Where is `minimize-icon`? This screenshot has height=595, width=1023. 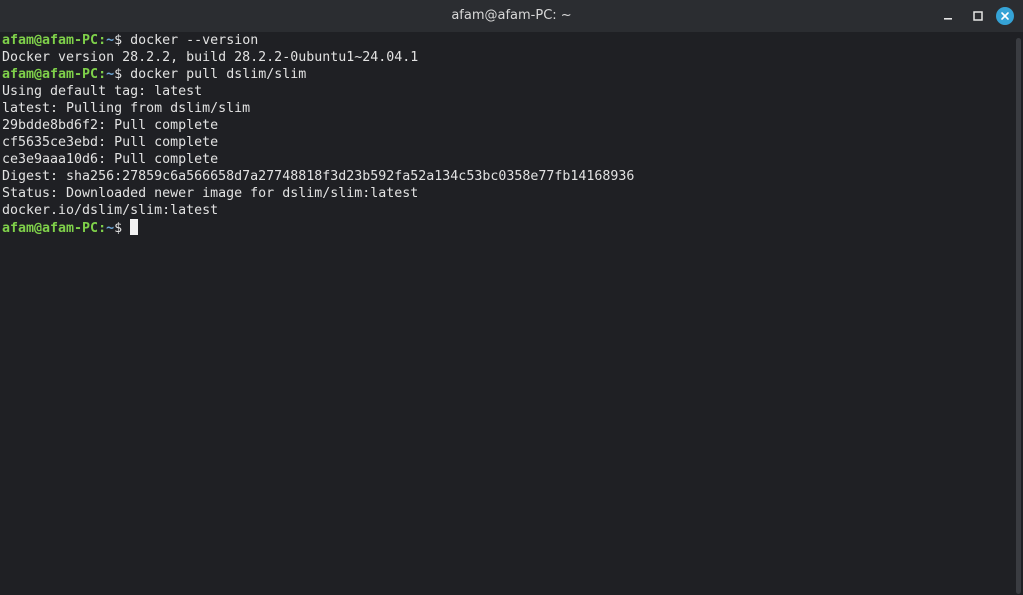 minimize-icon is located at coordinates (948, 19).